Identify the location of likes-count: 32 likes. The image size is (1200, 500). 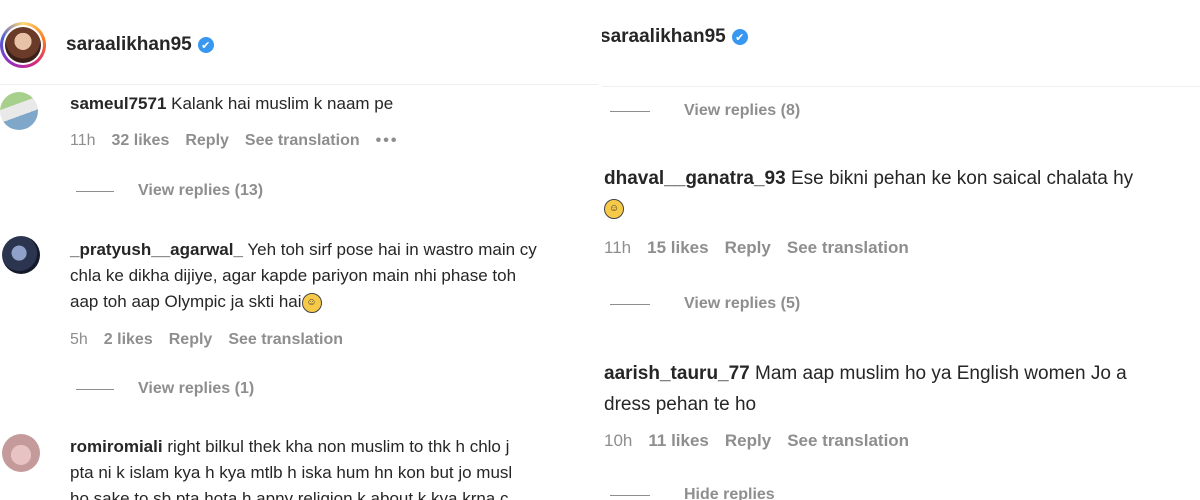
(141, 141).